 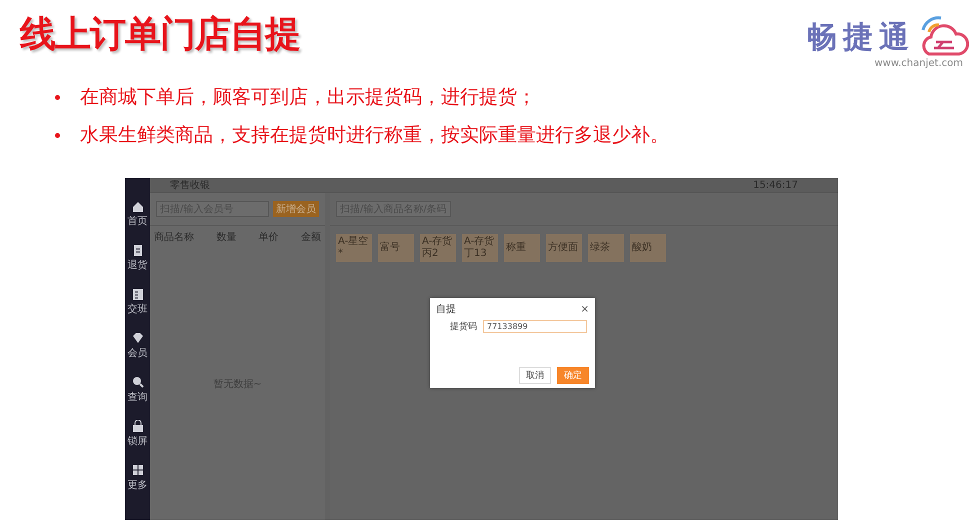 I want to click on category-tile: A-星空*, so click(x=354, y=248).